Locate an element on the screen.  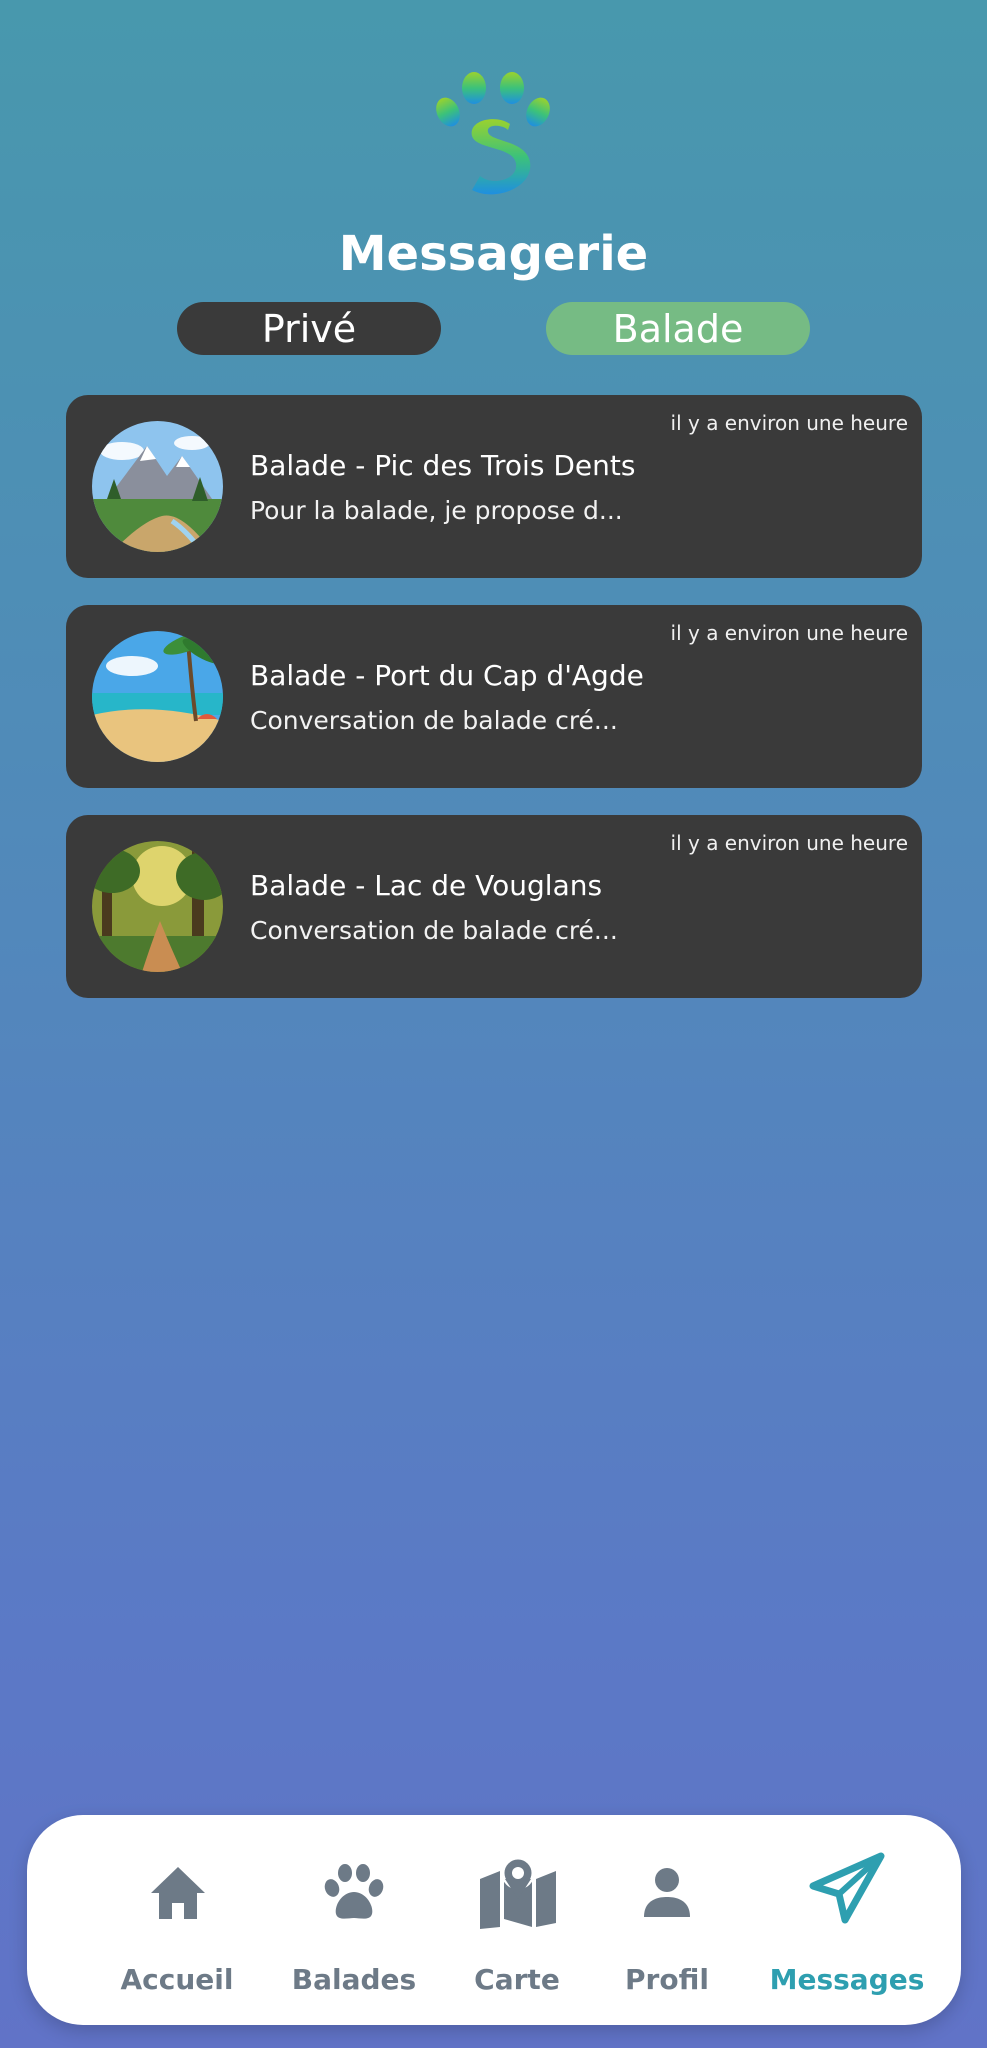
conversation-name: Balade - Lac de Vouglans is located at coordinates (426, 885).